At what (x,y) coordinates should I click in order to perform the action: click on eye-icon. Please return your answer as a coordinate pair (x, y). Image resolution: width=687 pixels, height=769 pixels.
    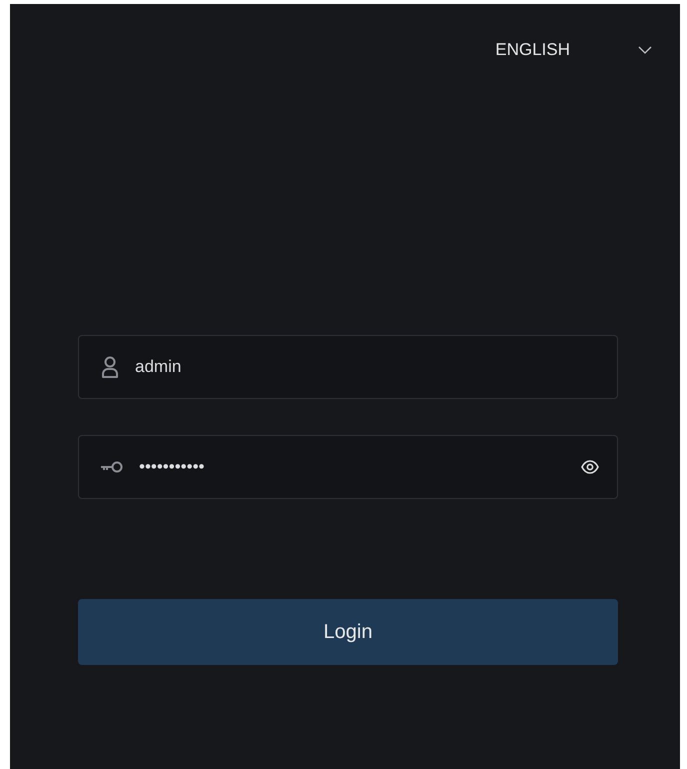
    Looking at the image, I should click on (590, 467).